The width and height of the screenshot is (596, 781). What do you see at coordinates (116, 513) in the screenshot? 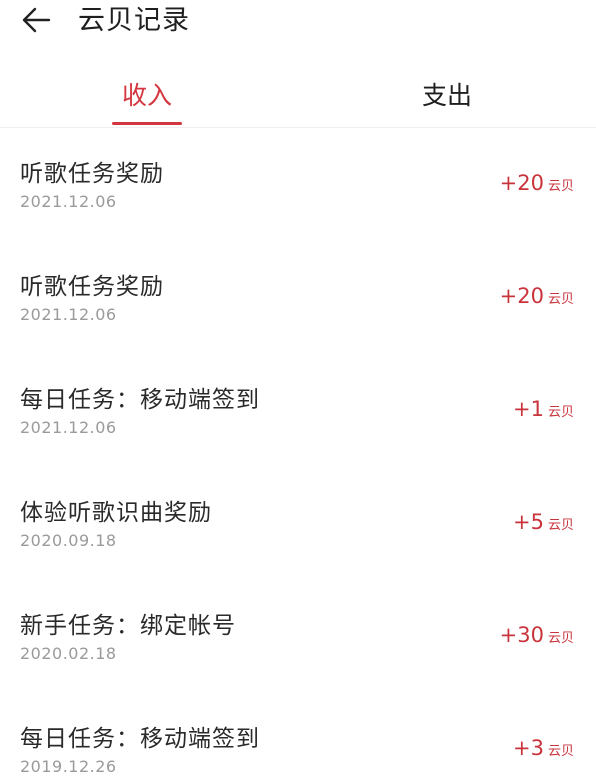
I see `record-title: 体验听歌识曲奖励` at bounding box center [116, 513].